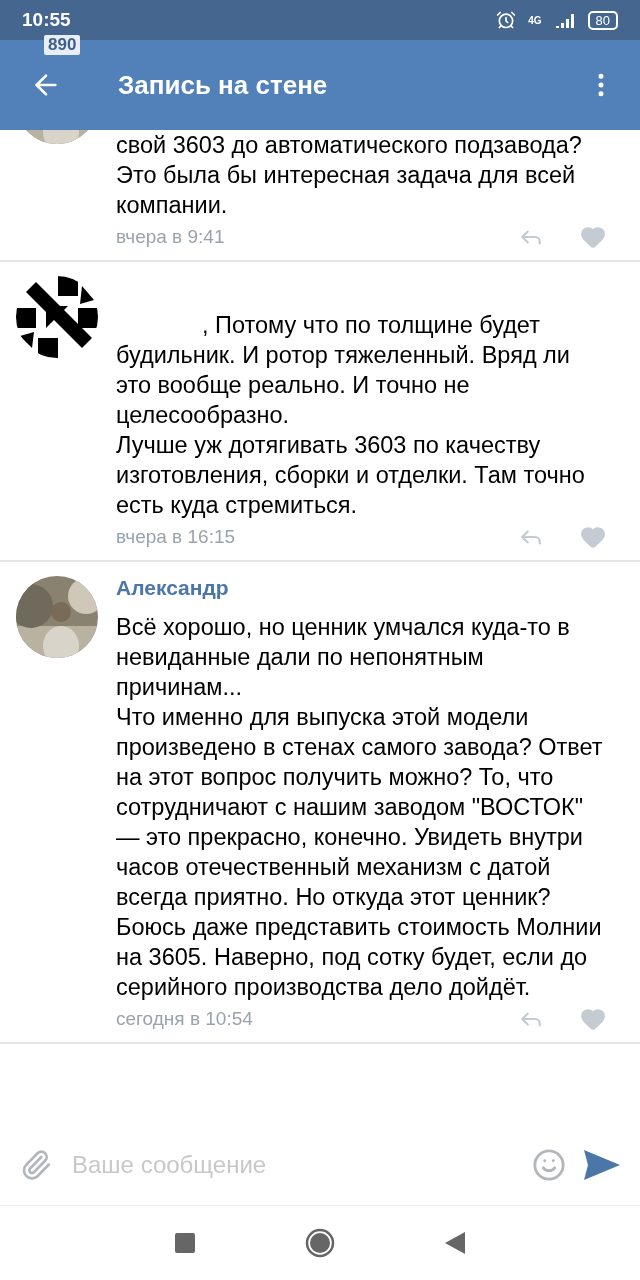 The image size is (640, 1280). What do you see at coordinates (46, 20) in the screenshot?
I see `clock: 10:55` at bounding box center [46, 20].